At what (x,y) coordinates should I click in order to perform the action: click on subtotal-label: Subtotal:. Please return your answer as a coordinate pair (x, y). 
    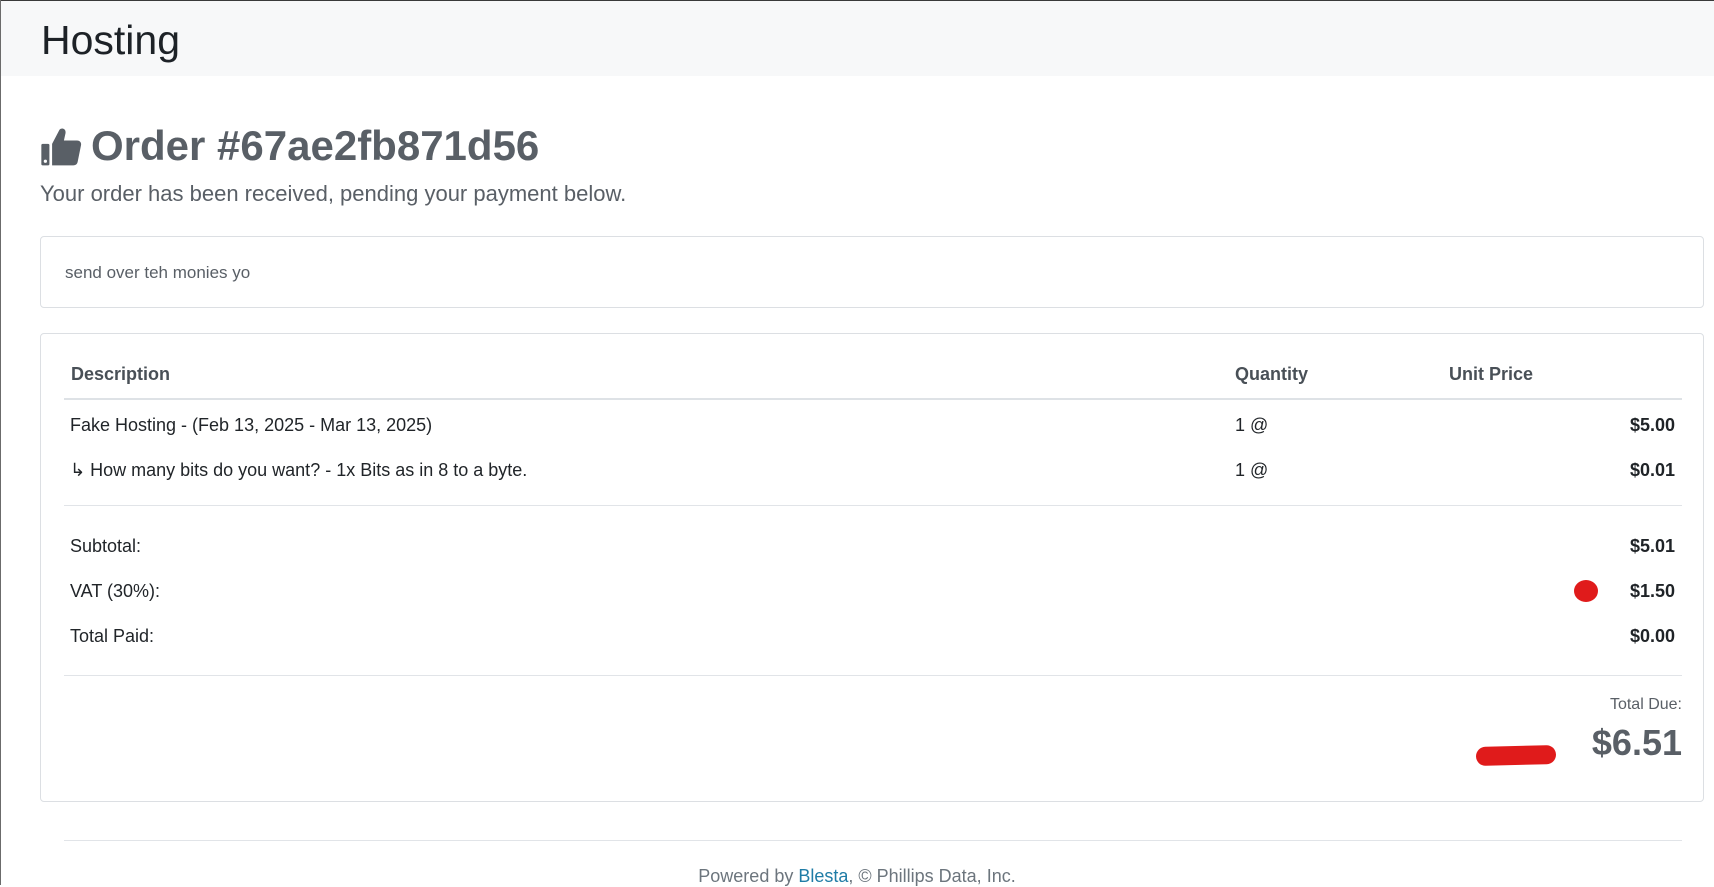
    Looking at the image, I should click on (106, 546).